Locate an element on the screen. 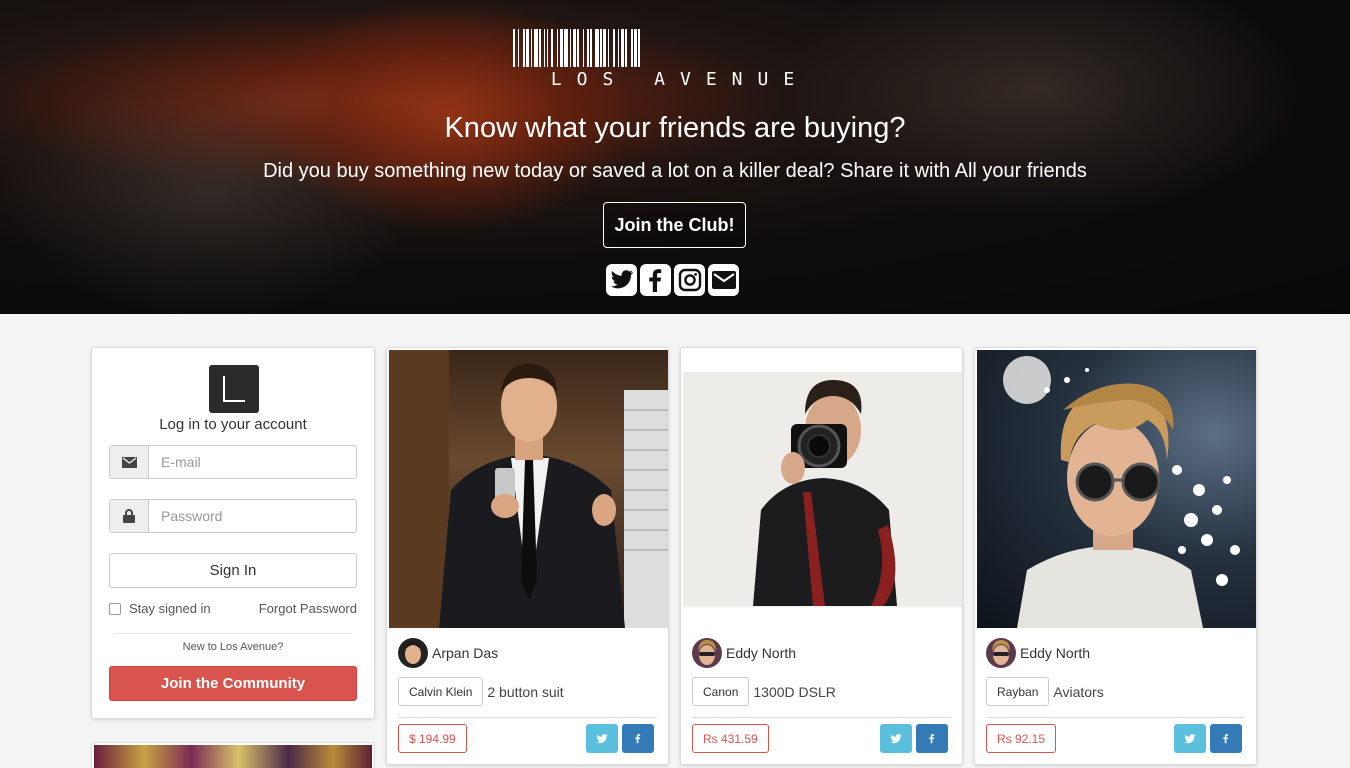 This screenshot has height=768, width=1350. partial-product-card is located at coordinates (233, 755).